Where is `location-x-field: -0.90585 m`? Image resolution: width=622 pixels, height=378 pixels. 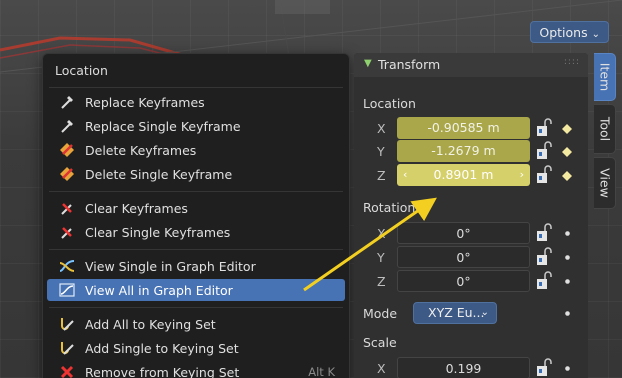
location-x-field: -0.90585 m is located at coordinates (463, 128).